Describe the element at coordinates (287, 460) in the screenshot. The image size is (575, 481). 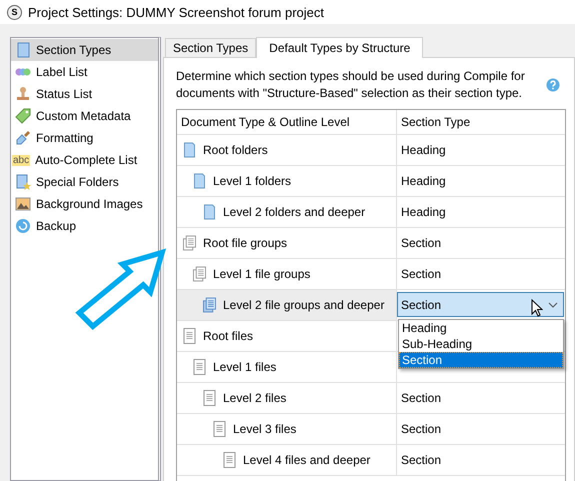
I see `table-cell: Level 4 files and deeper` at that location.